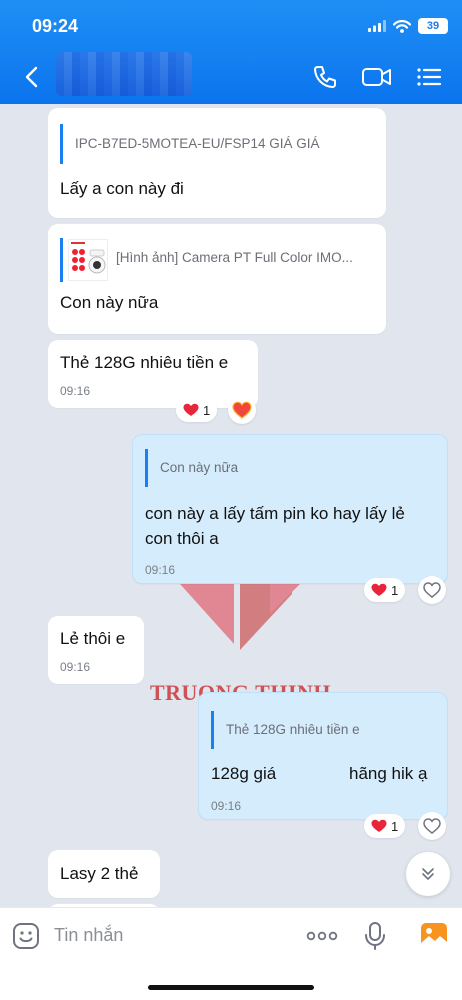 This screenshot has width=462, height=1000. I want to click on more-options-button, so click(322, 936).